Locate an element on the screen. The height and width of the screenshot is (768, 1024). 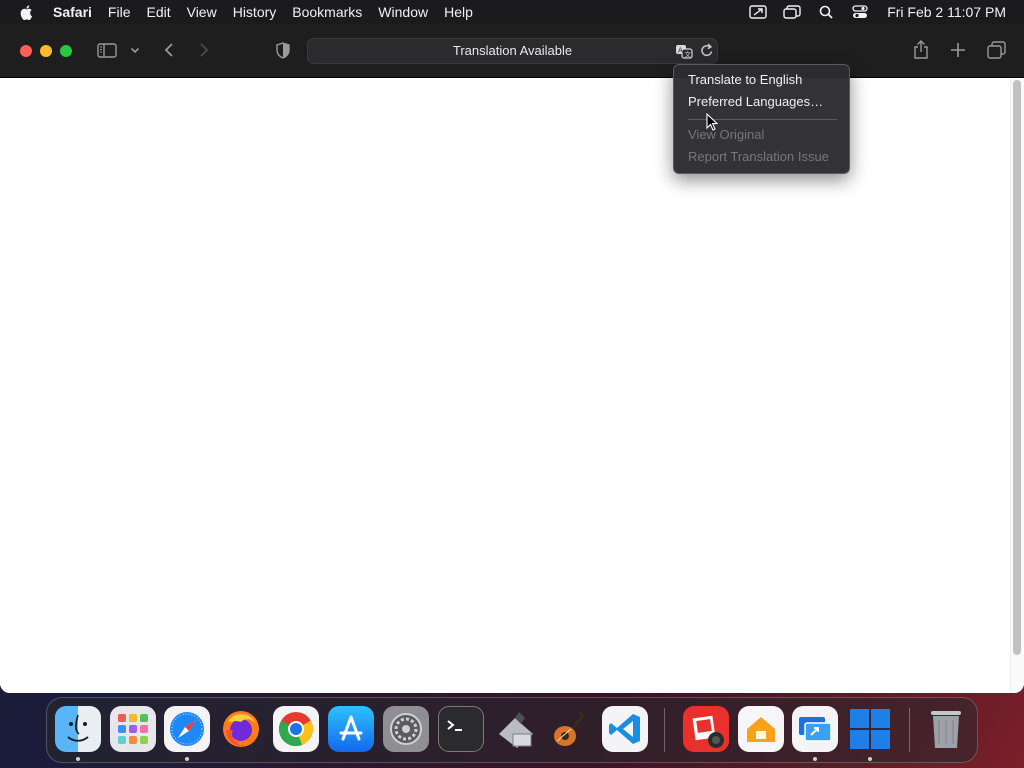
remote-desktop-icon is located at coordinates (815, 729).